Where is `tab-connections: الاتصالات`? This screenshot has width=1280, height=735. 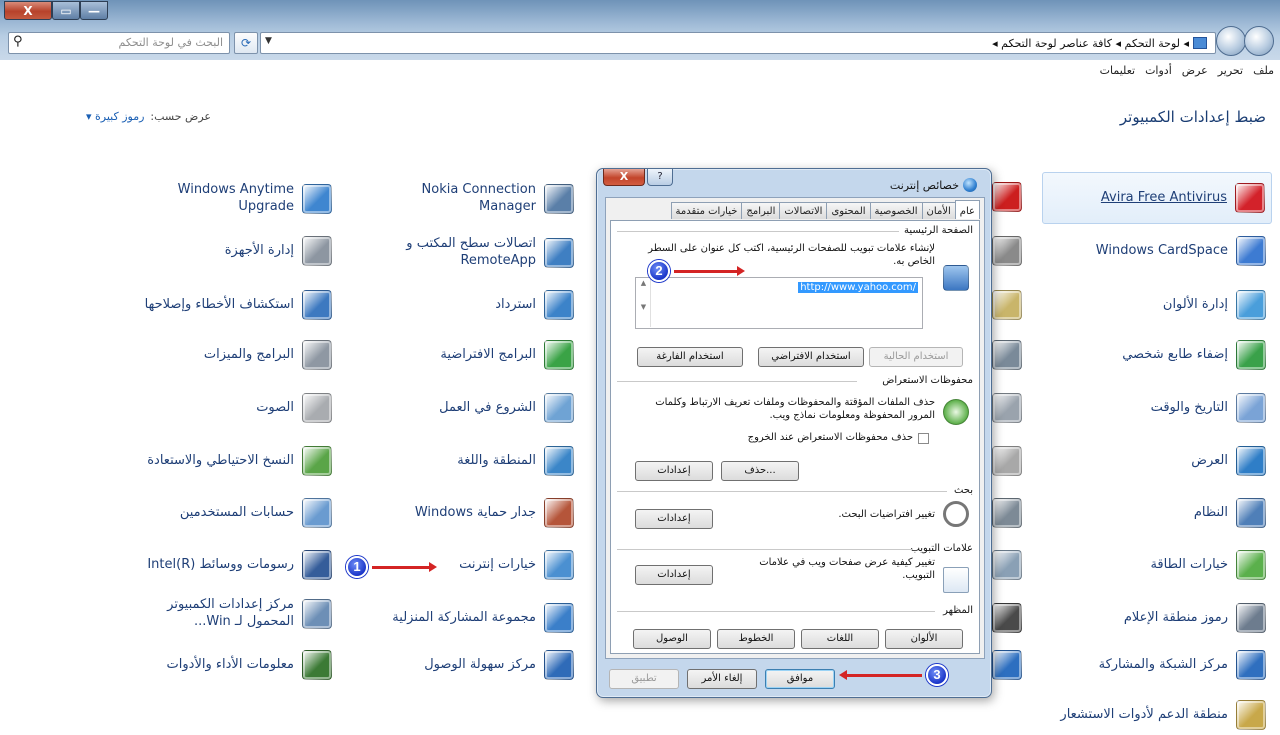
tab-connections: الاتصالات is located at coordinates (803, 210).